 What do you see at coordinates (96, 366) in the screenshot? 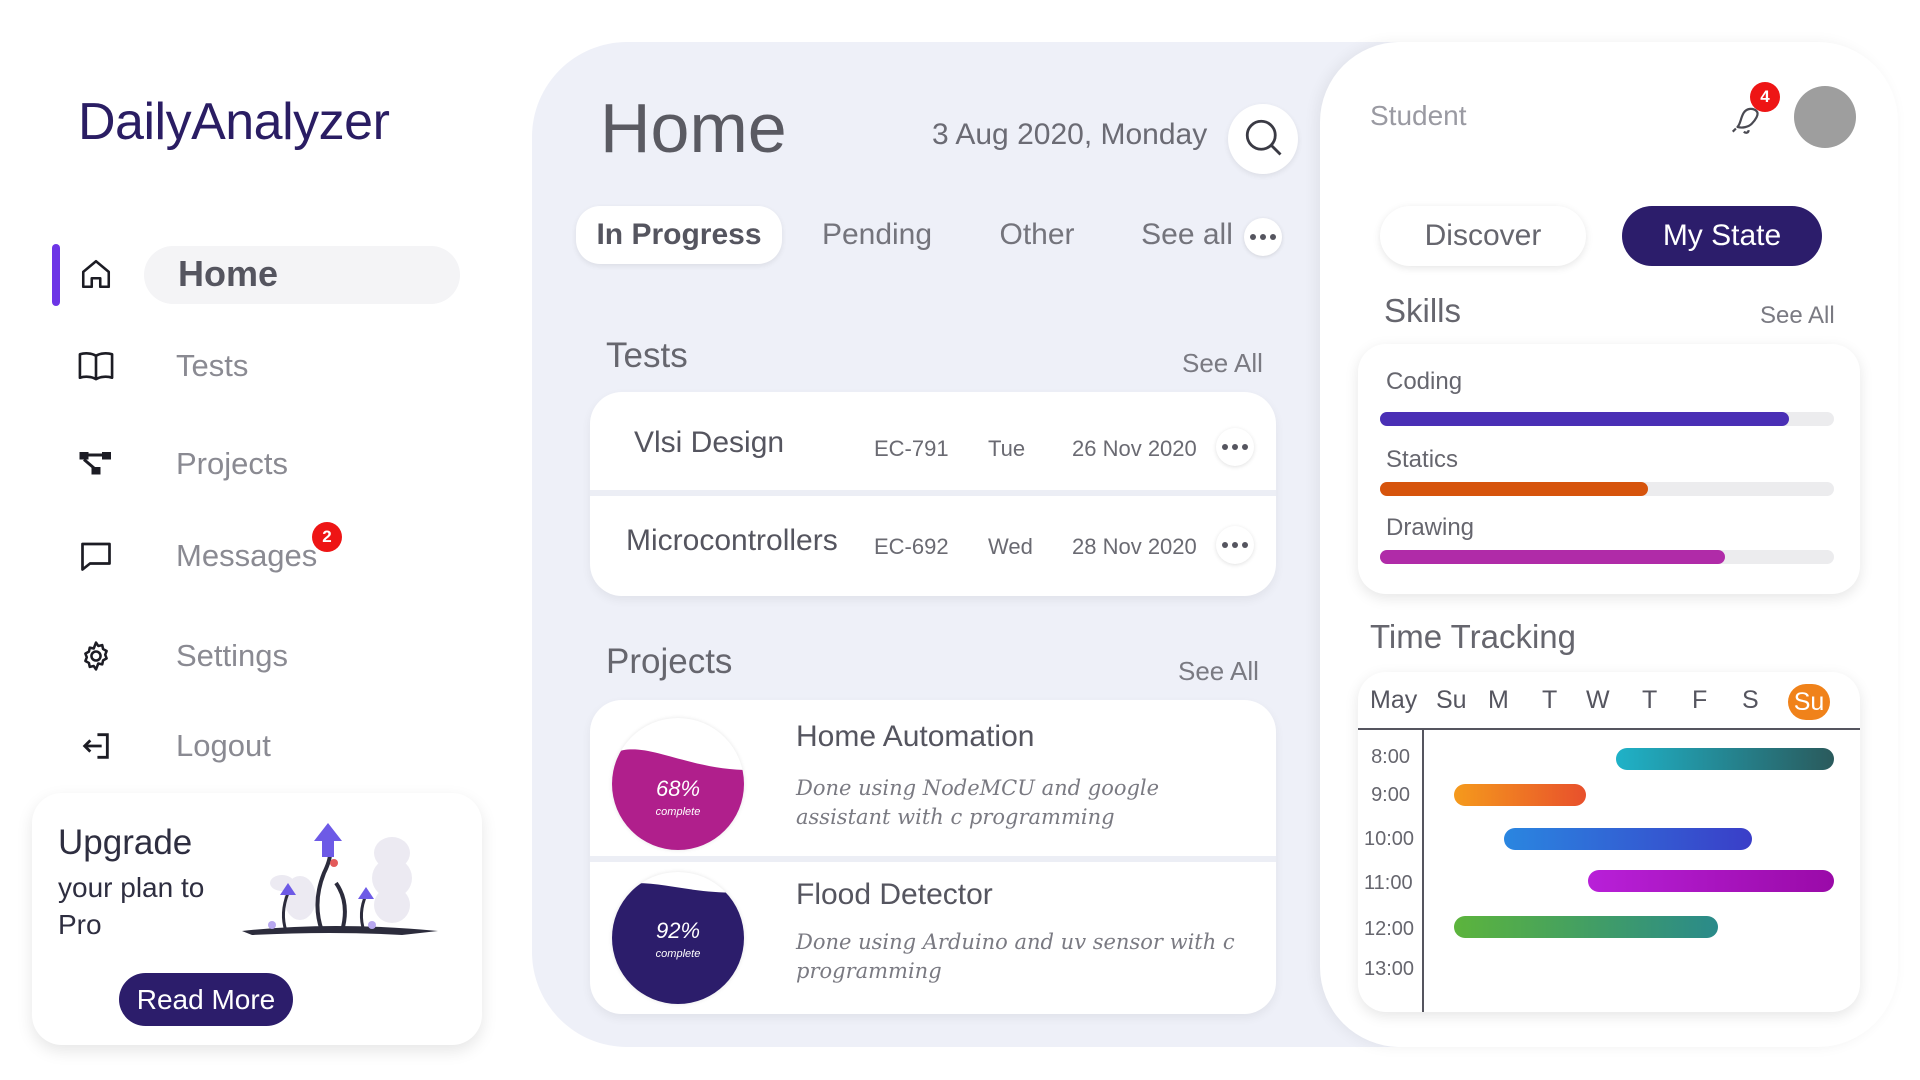
I see `book-icon` at bounding box center [96, 366].